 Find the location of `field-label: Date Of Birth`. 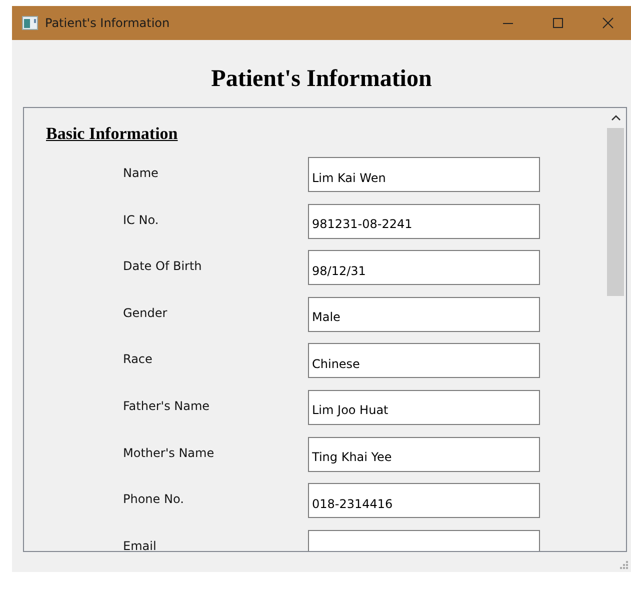

field-label: Date Of Birth is located at coordinates (163, 266).